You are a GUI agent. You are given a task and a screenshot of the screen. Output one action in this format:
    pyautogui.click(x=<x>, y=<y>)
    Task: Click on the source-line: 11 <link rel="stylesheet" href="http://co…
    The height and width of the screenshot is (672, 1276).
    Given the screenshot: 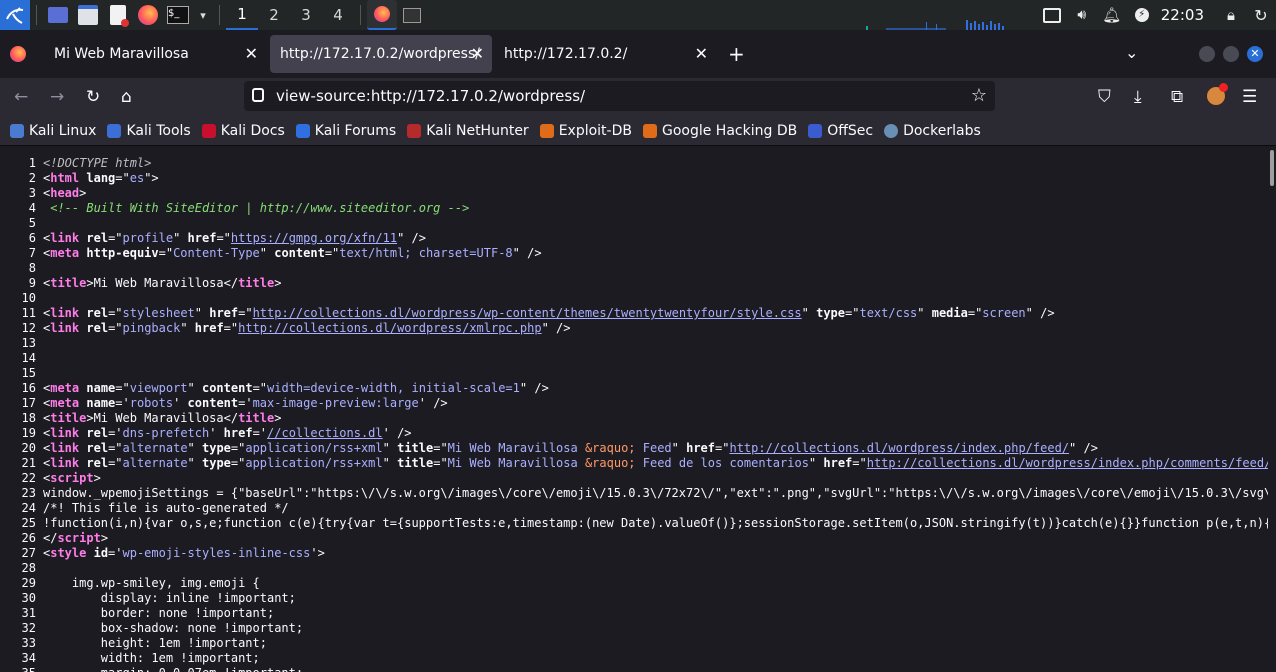 What is the action you would take?
    pyautogui.click(x=634, y=313)
    